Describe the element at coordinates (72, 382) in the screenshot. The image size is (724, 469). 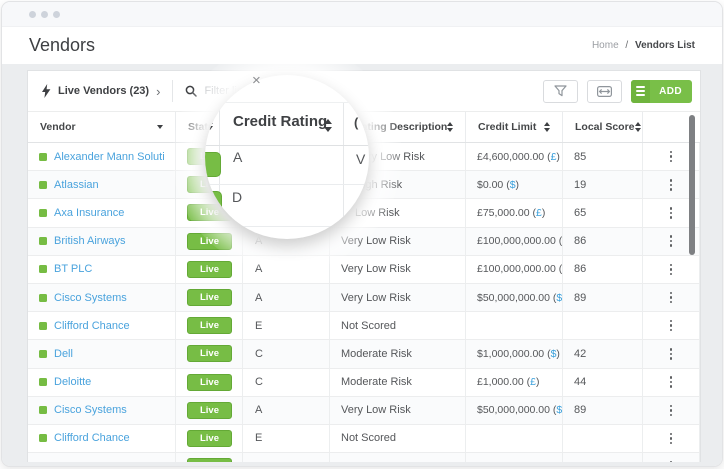
I see `vendor-link: Deloitte` at that location.